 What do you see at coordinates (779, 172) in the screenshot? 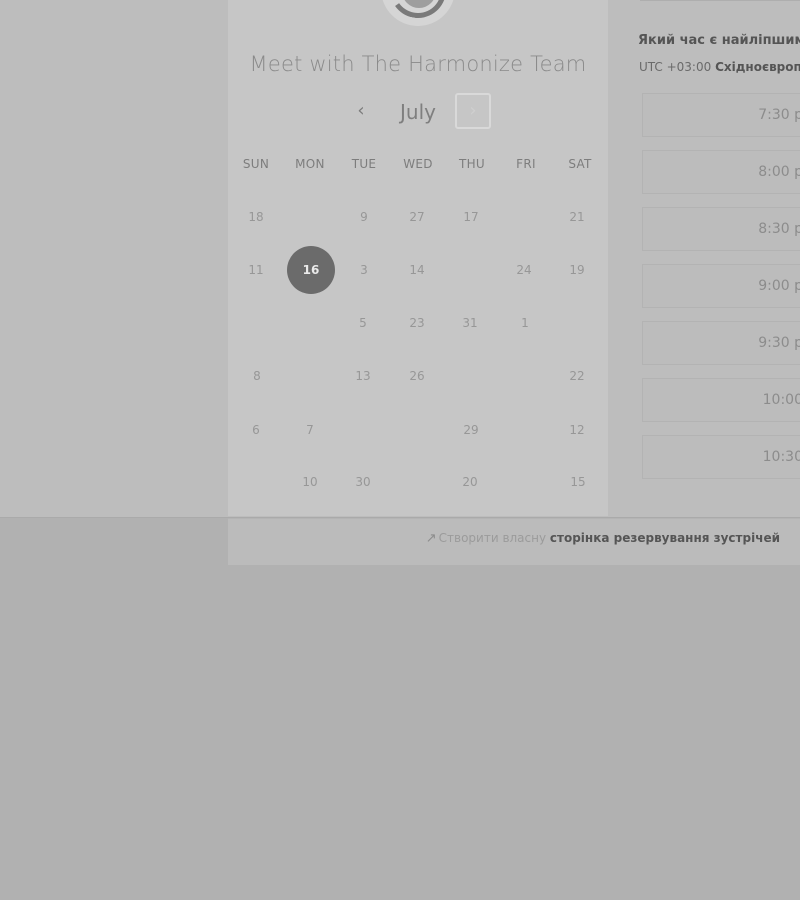
I see `time-slot-label: 8:00 p` at bounding box center [779, 172].